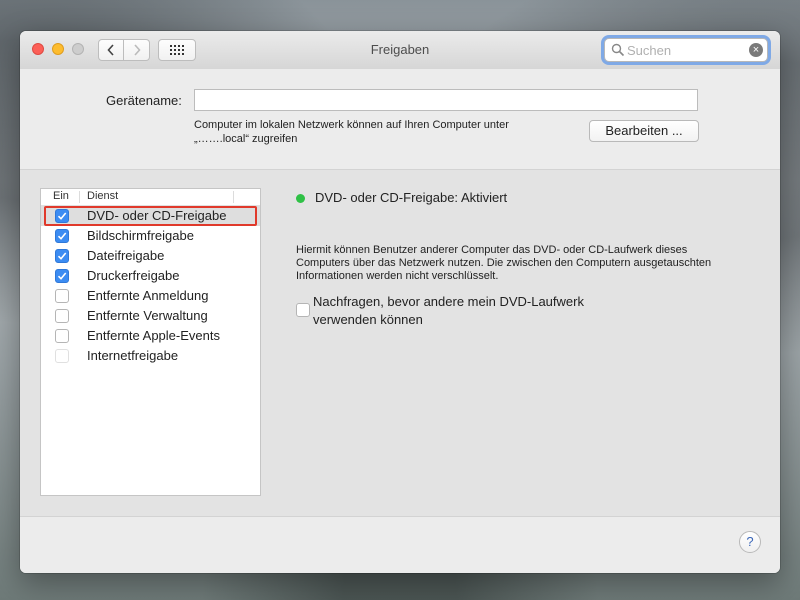 The image size is (800, 600). I want to click on close-window-button, so click(38, 49).